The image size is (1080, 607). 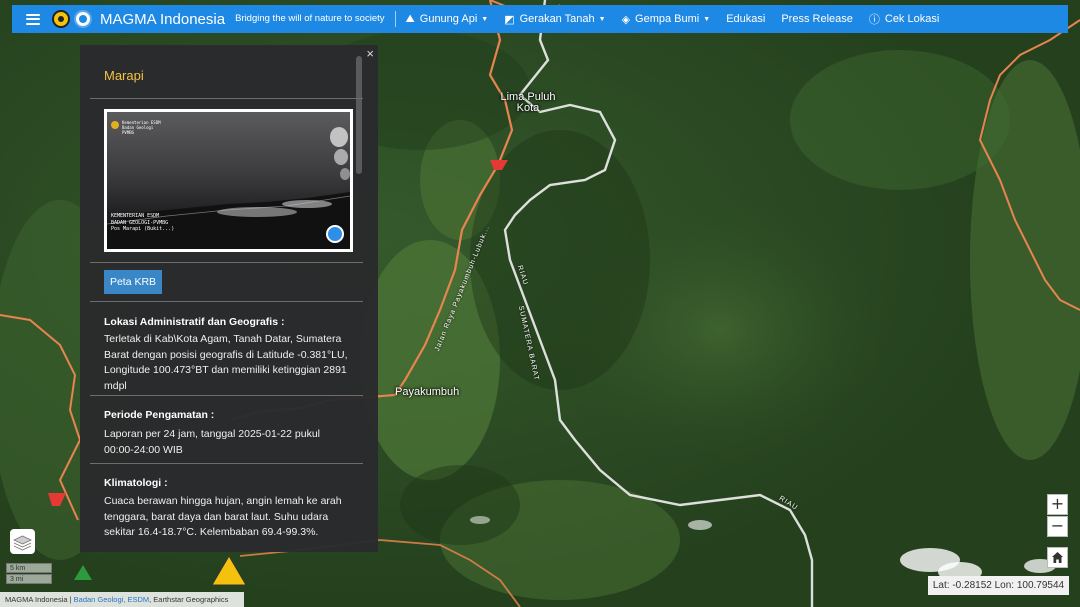 What do you see at coordinates (1057, 526) in the screenshot?
I see `zoom-out-button: −` at bounding box center [1057, 526].